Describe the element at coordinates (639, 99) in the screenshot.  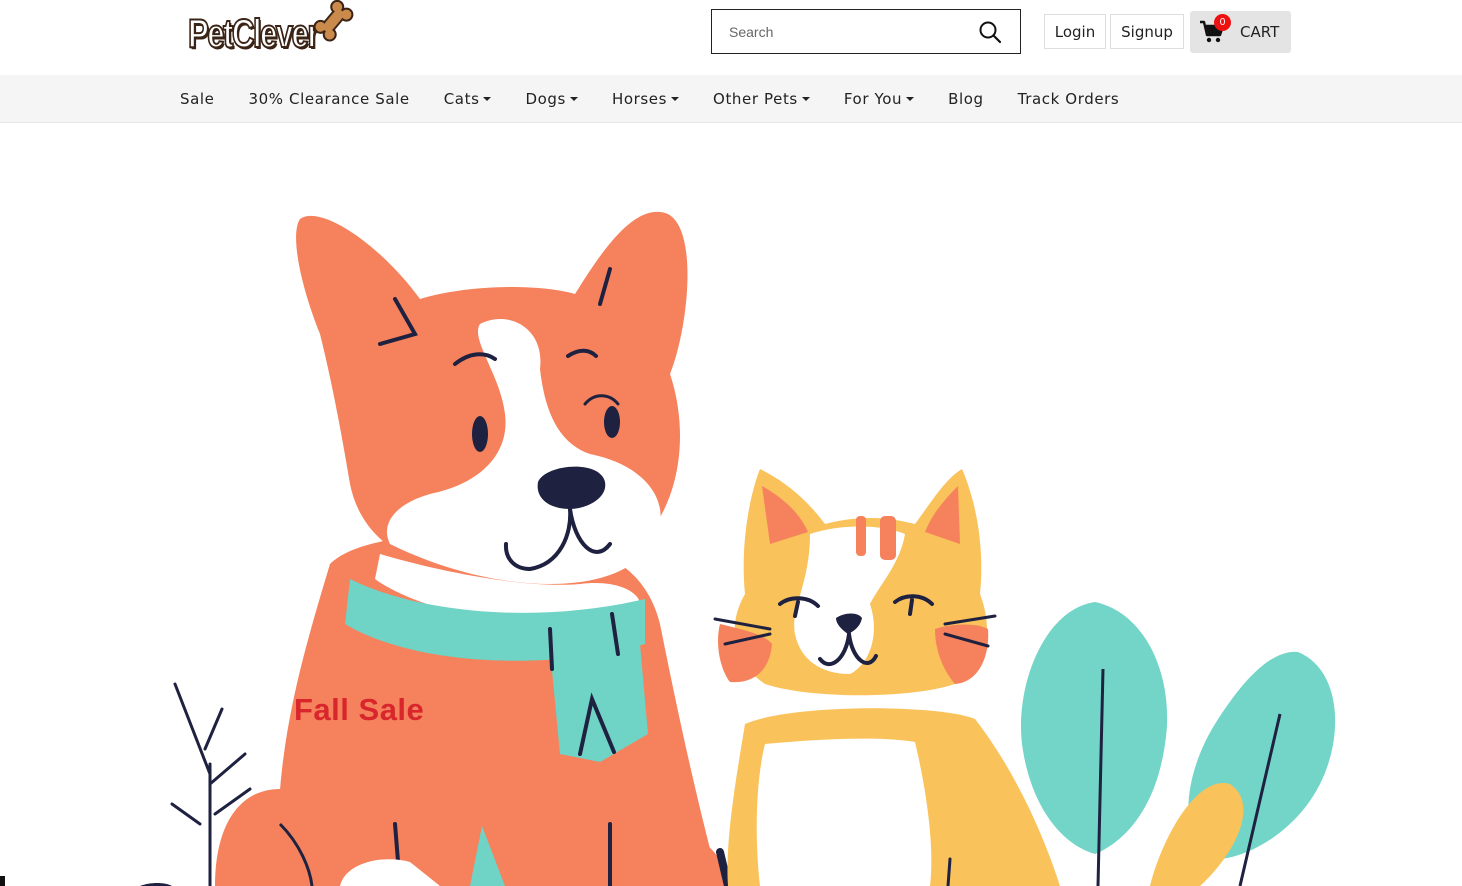
I see `nav-item-label: Horses` at that location.